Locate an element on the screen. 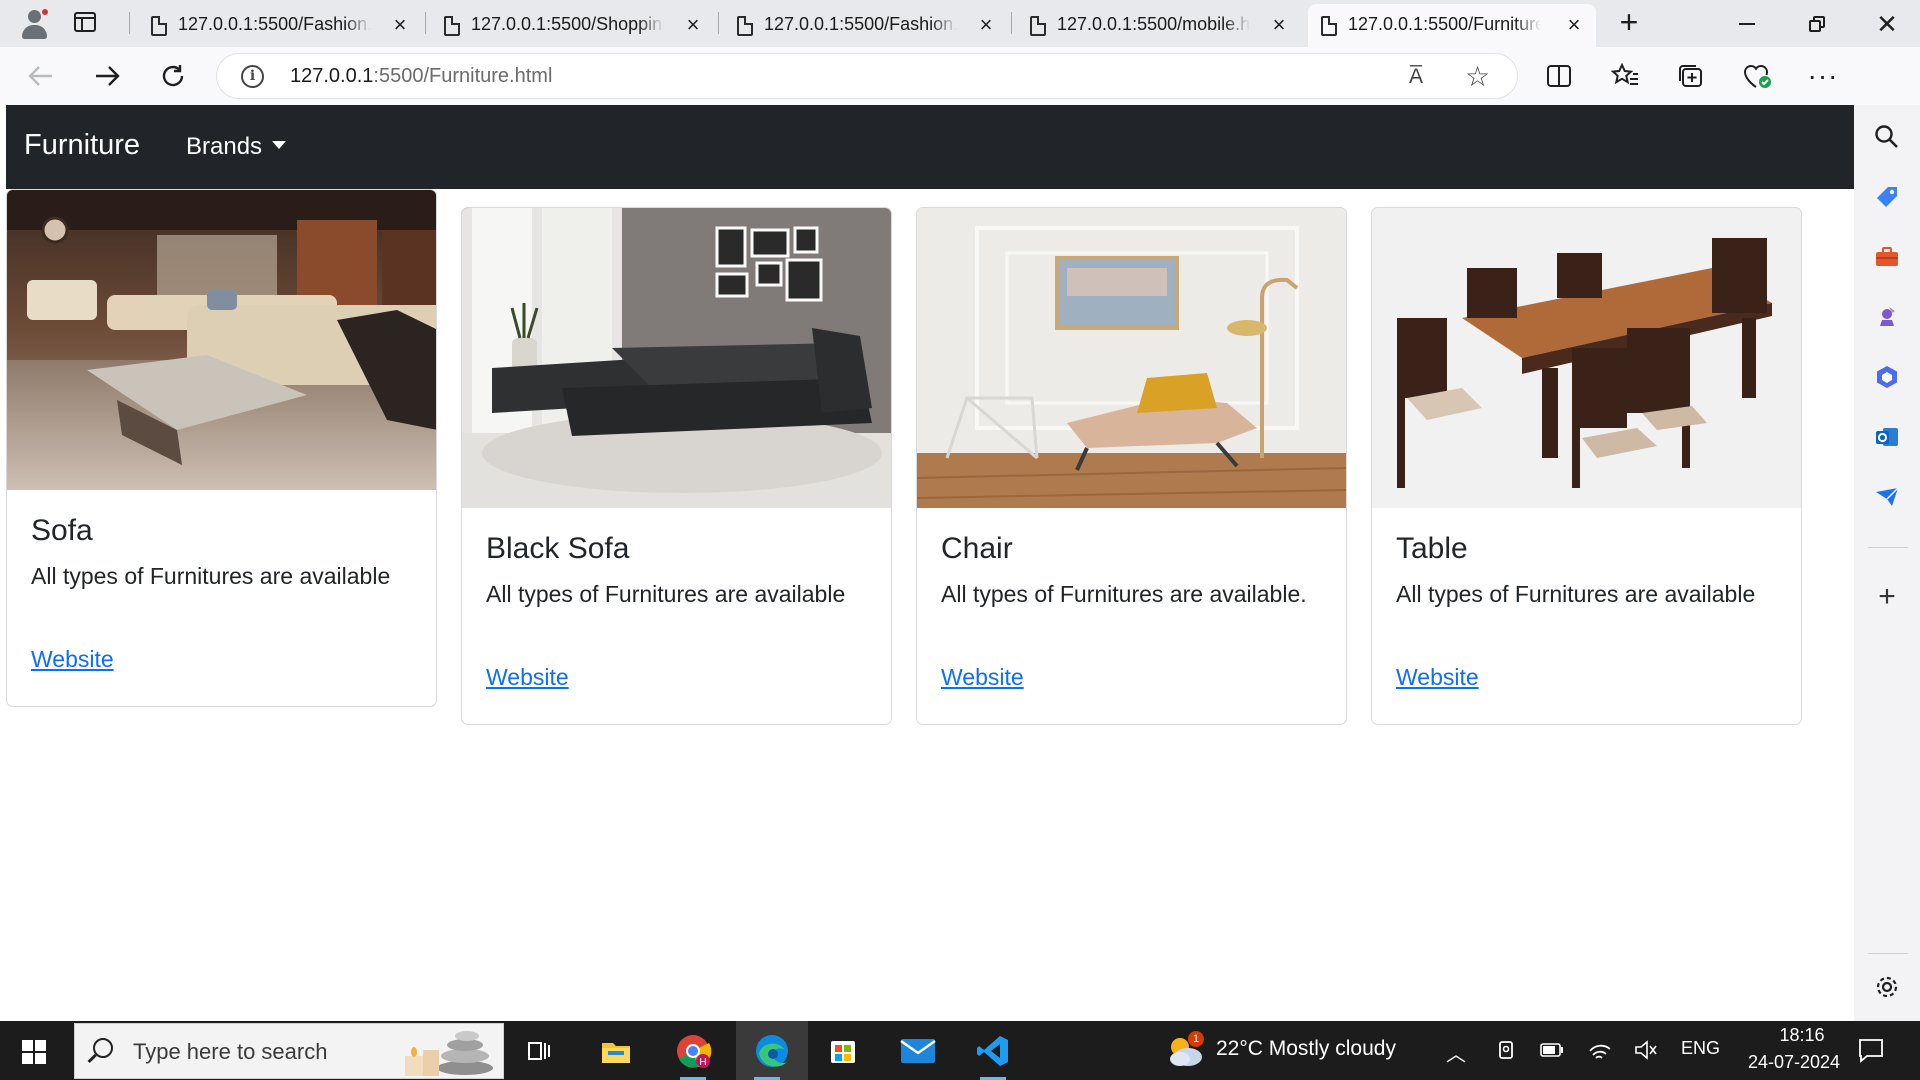 The width and height of the screenshot is (1920, 1080). input-language-indicator: ENG is located at coordinates (1700, 1048).